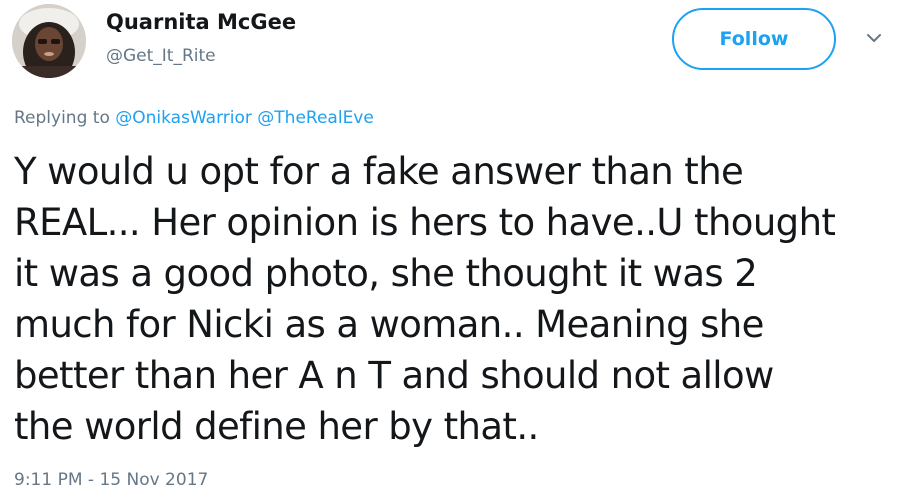 The width and height of the screenshot is (901, 500). I want to click on tweet-text-line: the world define her by that.., so click(276, 426).